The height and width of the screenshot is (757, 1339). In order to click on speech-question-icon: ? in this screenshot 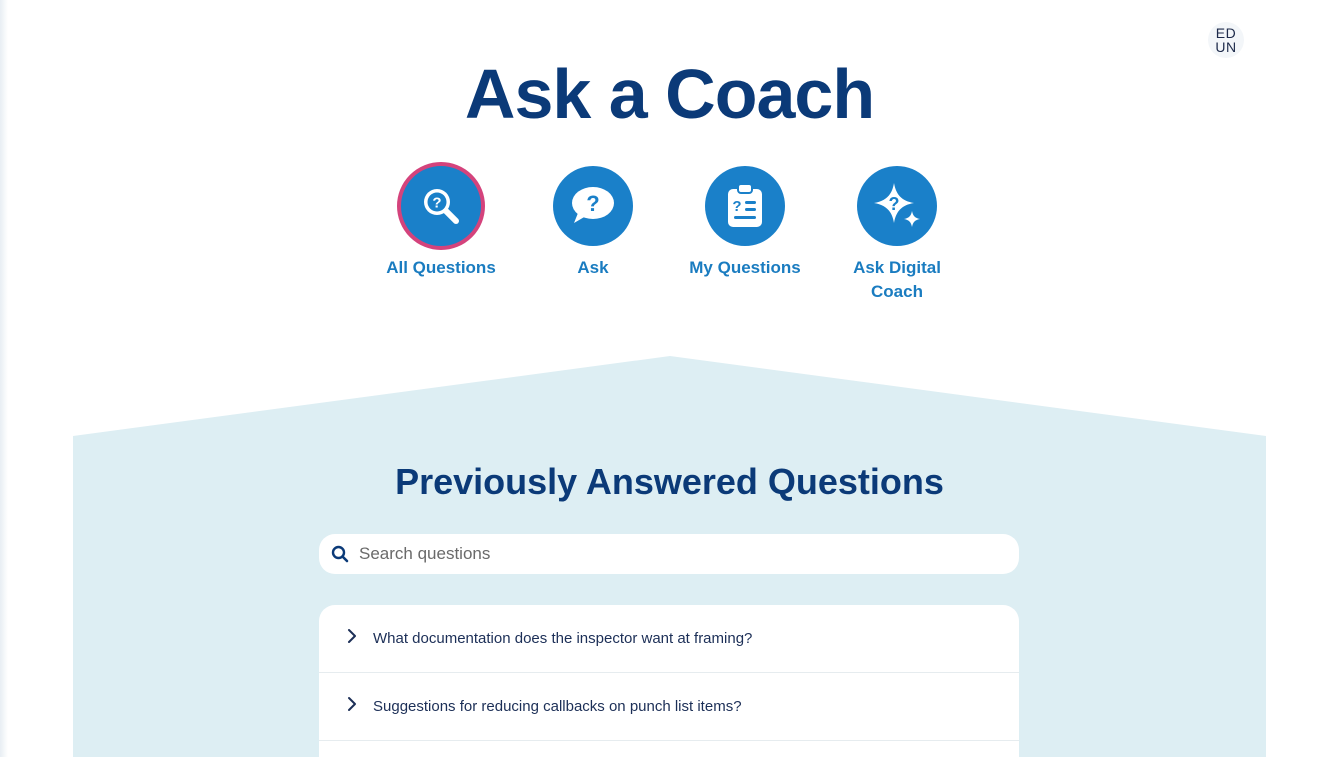, I will do `click(593, 205)`.